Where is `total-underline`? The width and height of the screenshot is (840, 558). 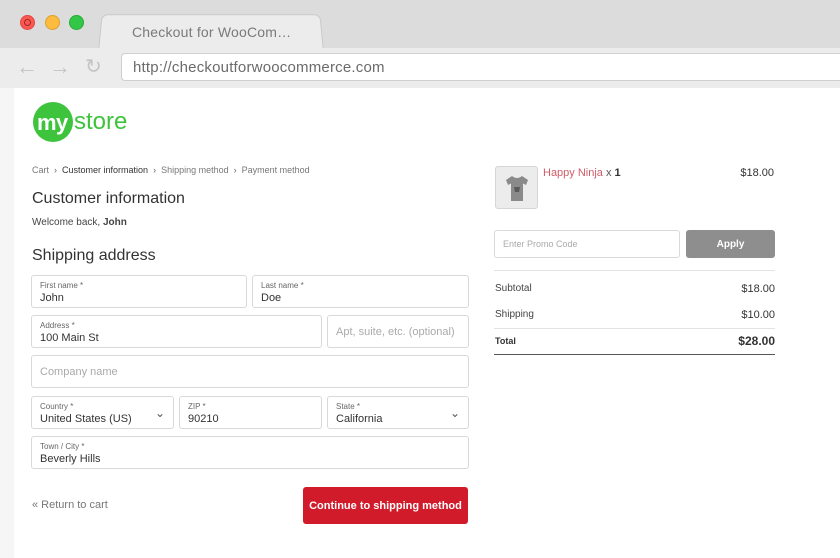
total-underline is located at coordinates (634, 354).